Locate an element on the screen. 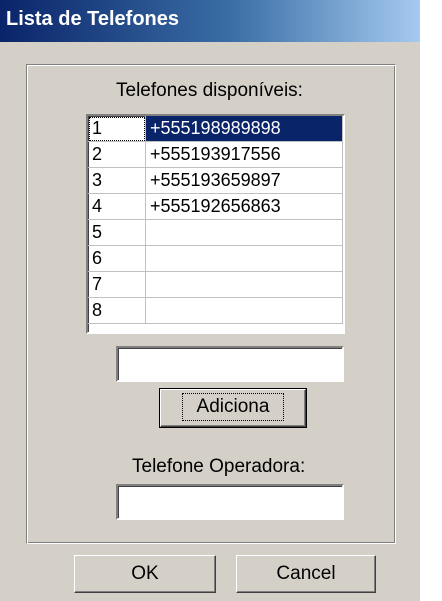 The height and width of the screenshot is (601, 442). list-row-5: 5 is located at coordinates (215, 232).